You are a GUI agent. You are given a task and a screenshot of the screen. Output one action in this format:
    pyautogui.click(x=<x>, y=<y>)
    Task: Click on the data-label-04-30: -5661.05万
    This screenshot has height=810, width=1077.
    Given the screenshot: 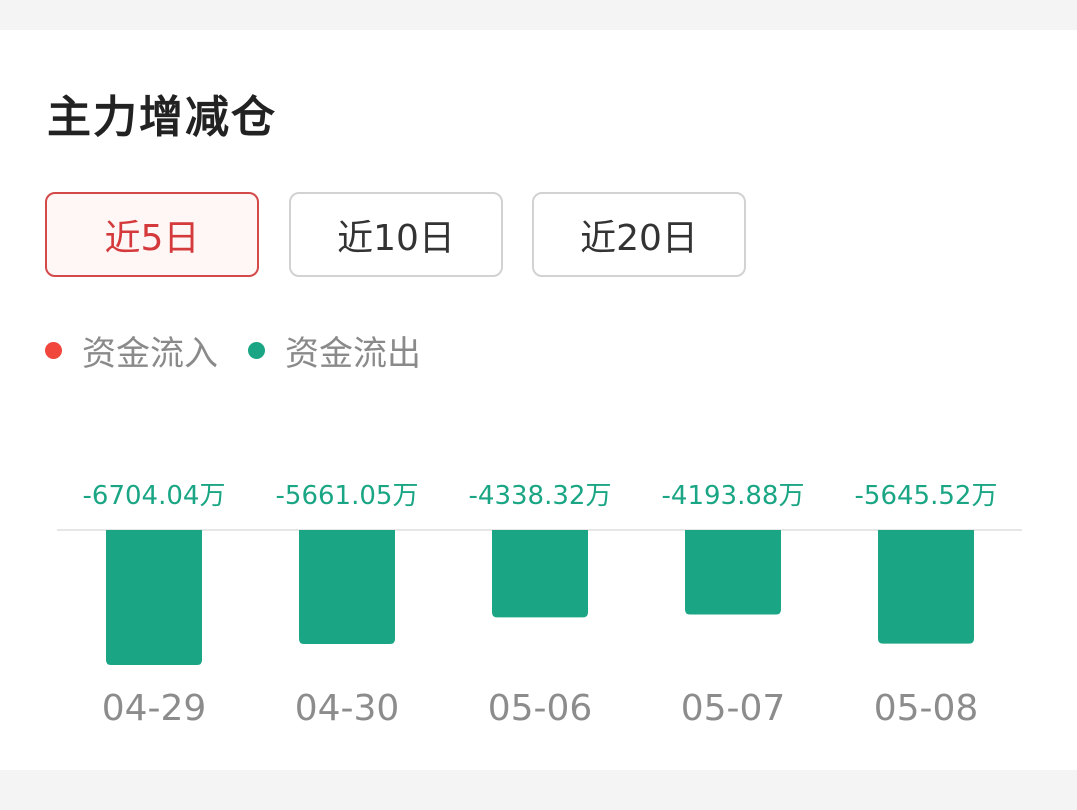 What is the action you would take?
    pyautogui.click(x=347, y=496)
    